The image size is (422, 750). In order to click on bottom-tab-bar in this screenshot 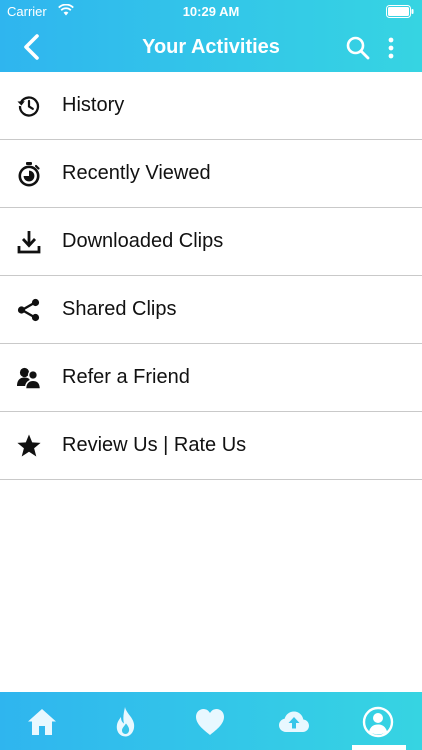, I will do `click(211, 721)`.